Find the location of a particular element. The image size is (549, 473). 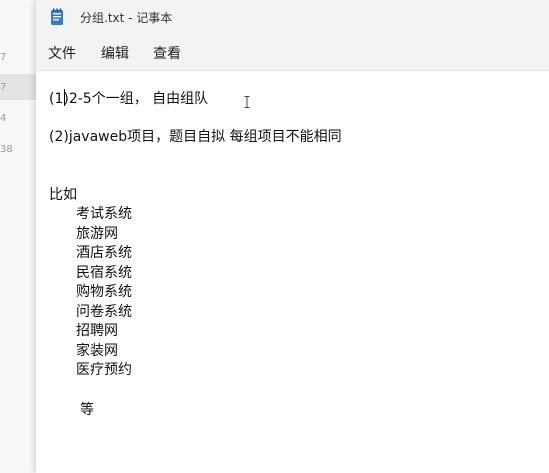

menu-file: 文件 is located at coordinates (62, 53).